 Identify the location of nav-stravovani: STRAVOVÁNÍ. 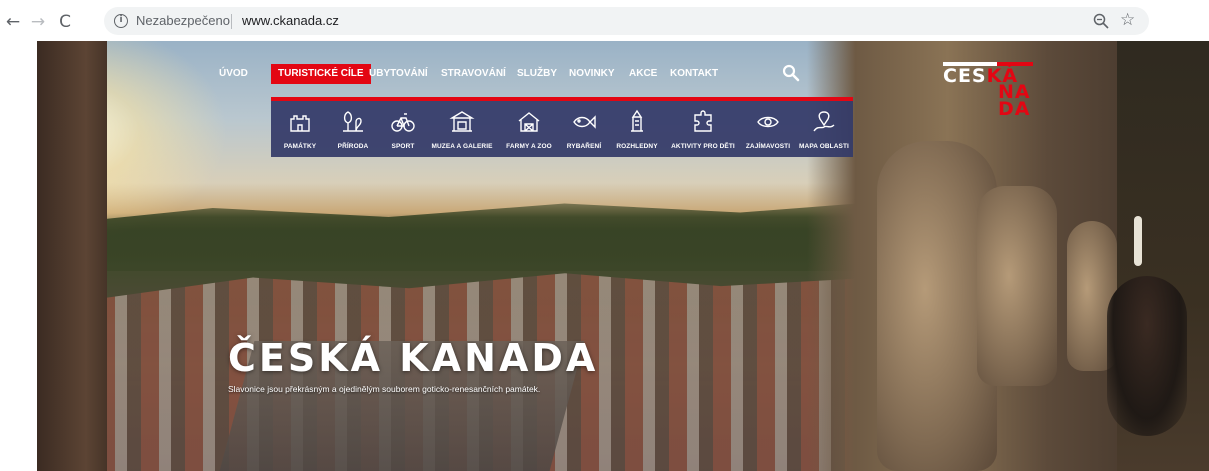
(473, 74).